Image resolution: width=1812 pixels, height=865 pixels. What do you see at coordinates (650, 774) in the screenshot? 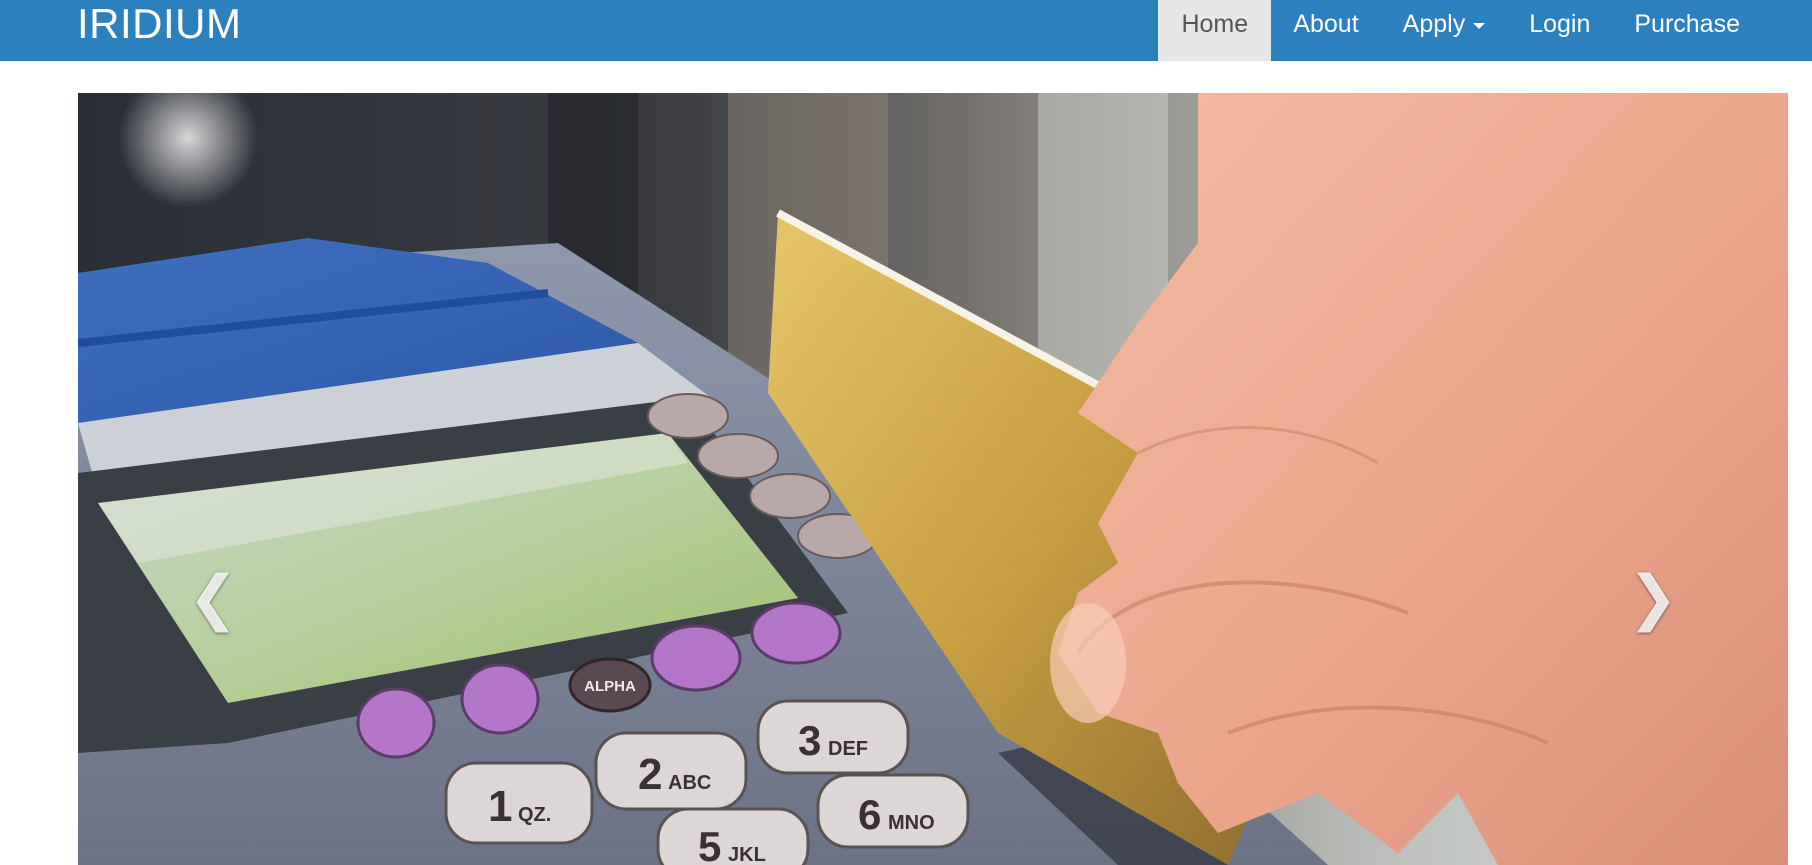
I see `key-2-num: 2` at bounding box center [650, 774].